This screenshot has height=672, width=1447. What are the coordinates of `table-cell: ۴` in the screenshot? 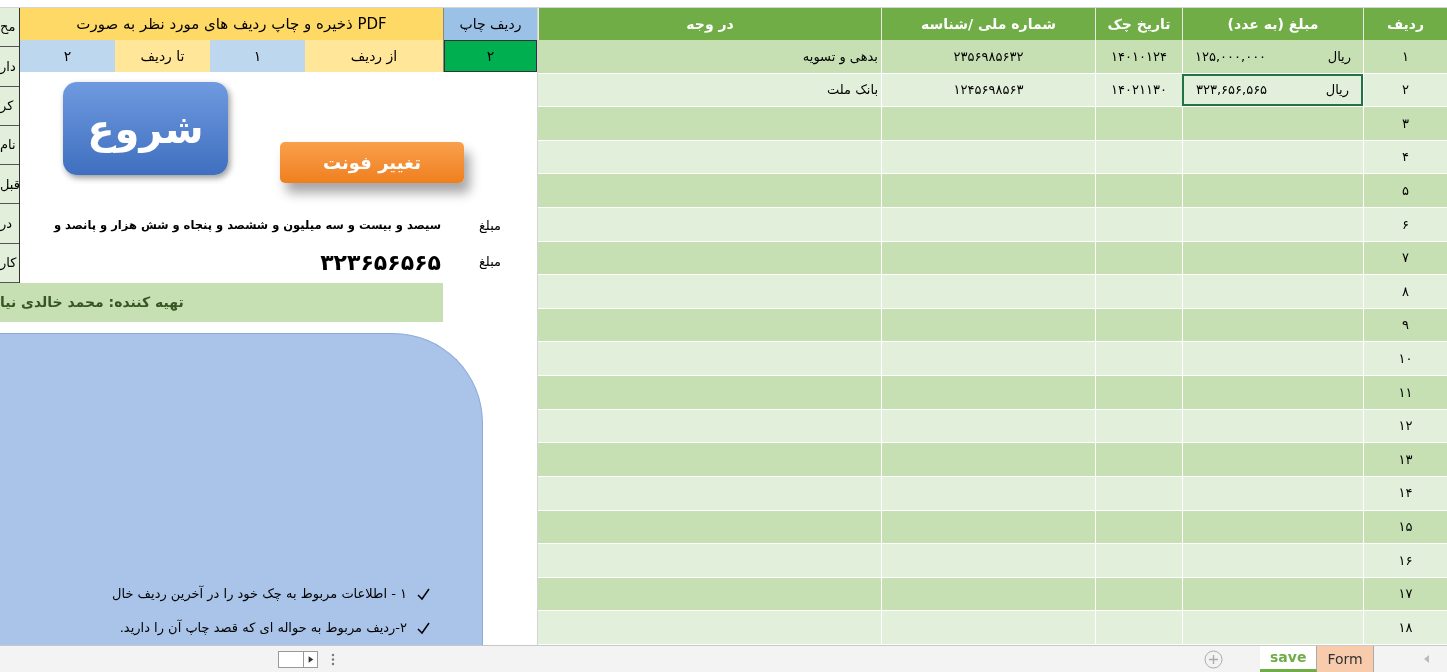 It's located at (1405, 157).